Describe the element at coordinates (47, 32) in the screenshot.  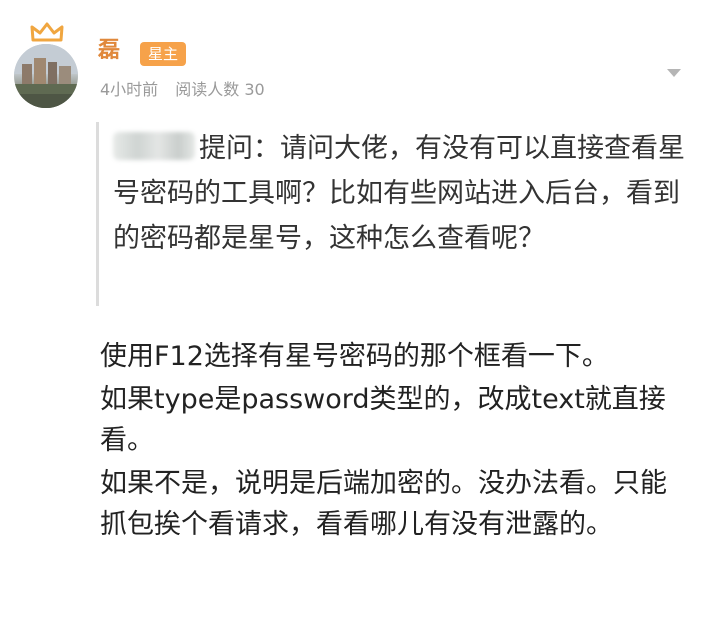
I see `crown-icon` at that location.